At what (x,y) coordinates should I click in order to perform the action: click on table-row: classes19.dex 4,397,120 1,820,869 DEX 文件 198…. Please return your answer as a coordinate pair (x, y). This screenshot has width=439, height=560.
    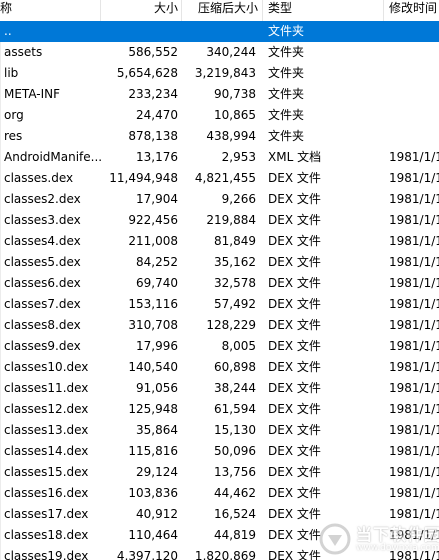
    Looking at the image, I should click on (219, 553).